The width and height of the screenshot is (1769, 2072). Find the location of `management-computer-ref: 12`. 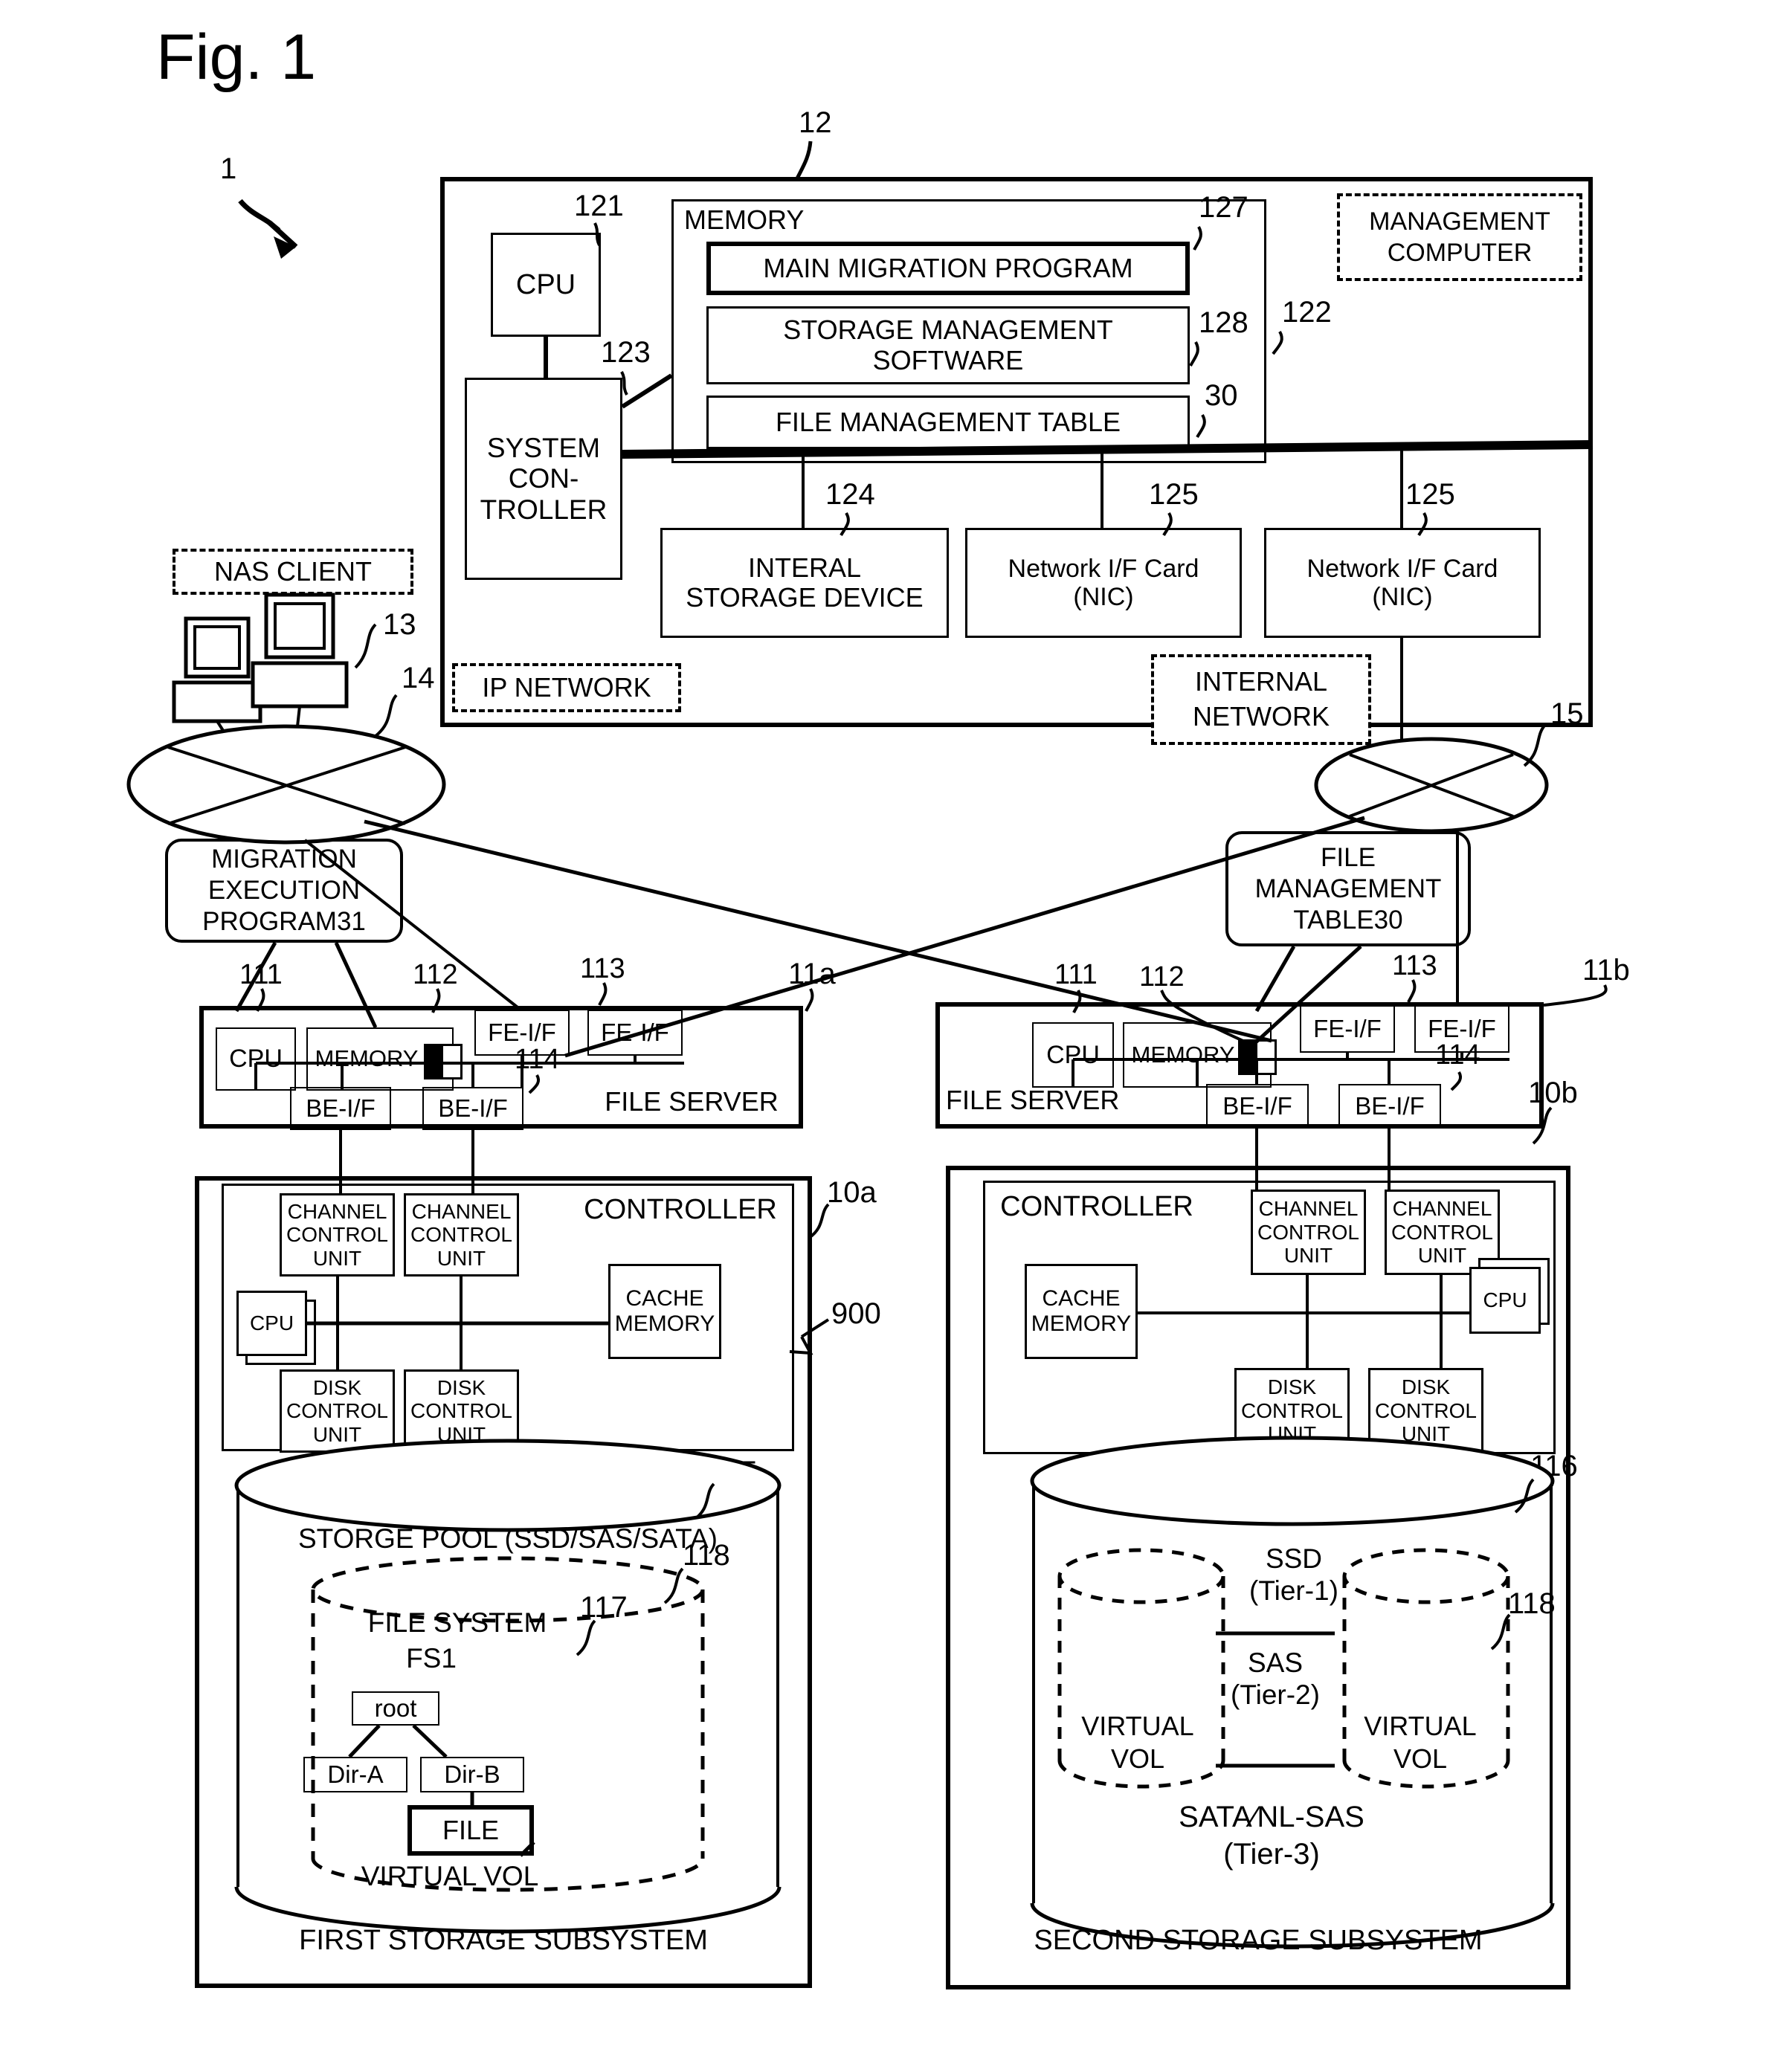

management-computer-ref: 12 is located at coordinates (816, 122).